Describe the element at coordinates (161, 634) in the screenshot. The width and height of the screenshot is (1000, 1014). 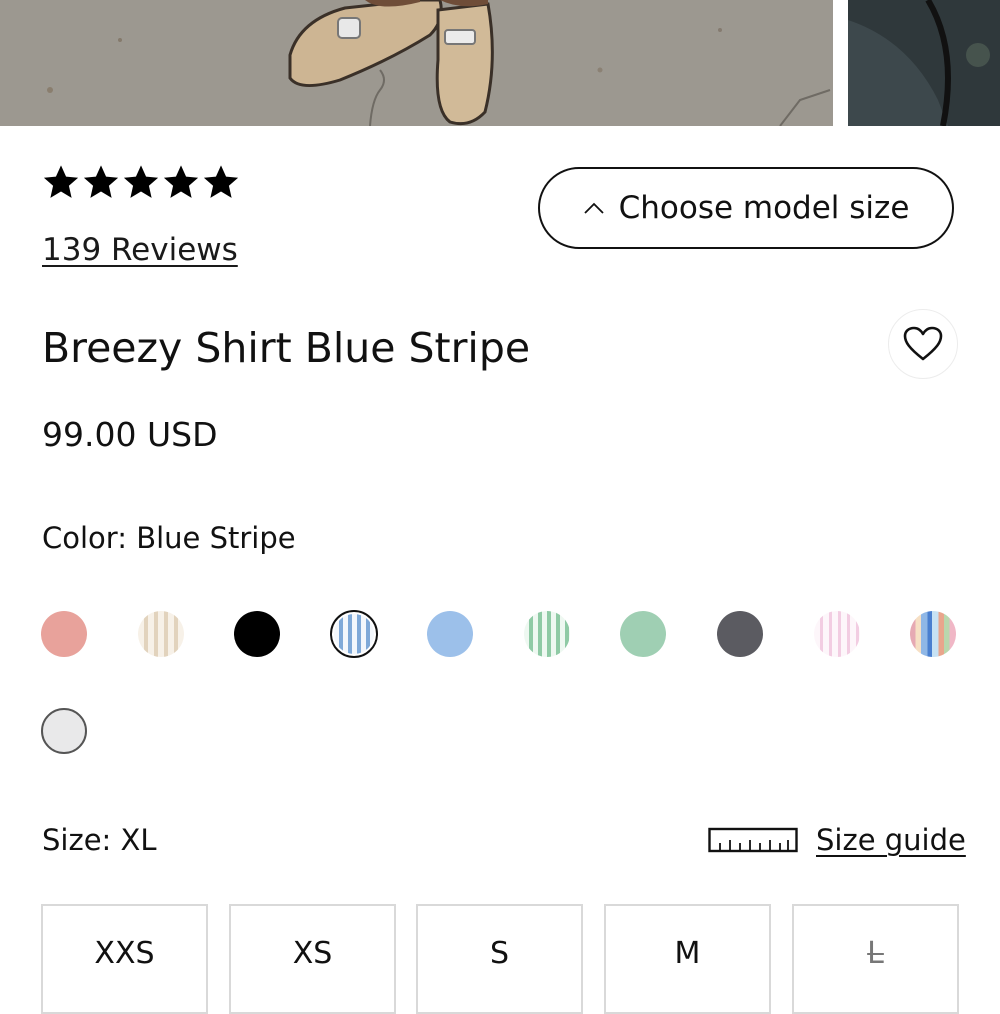
I see `color-swatch-beige-stripe` at that location.